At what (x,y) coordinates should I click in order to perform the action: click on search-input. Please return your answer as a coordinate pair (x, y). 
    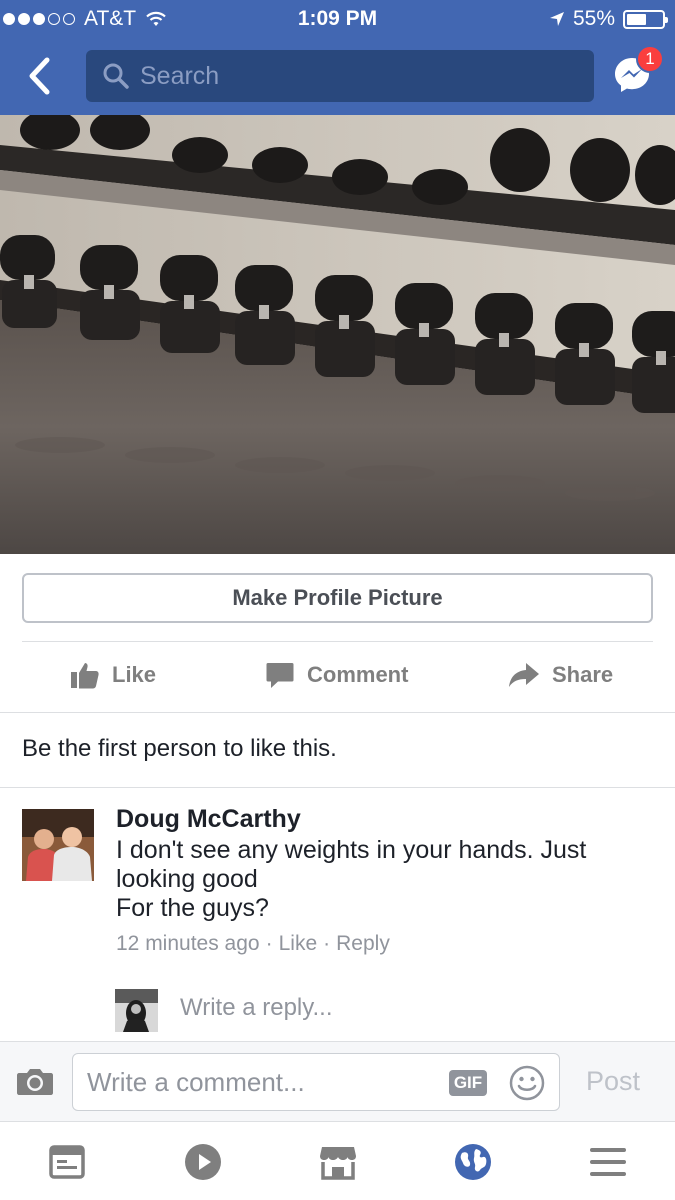
    Looking at the image, I should click on (350, 76).